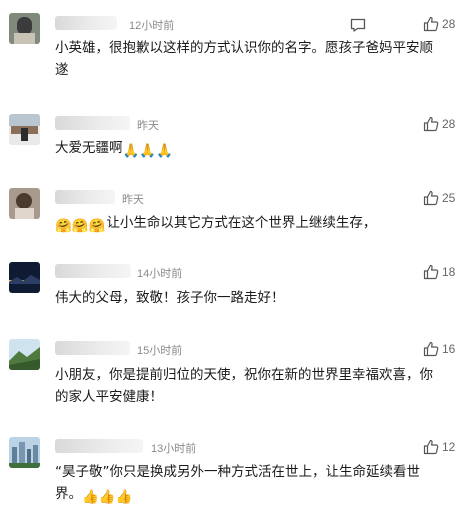  Describe the element at coordinates (449, 447) in the screenshot. I see `like-count: 12` at that location.